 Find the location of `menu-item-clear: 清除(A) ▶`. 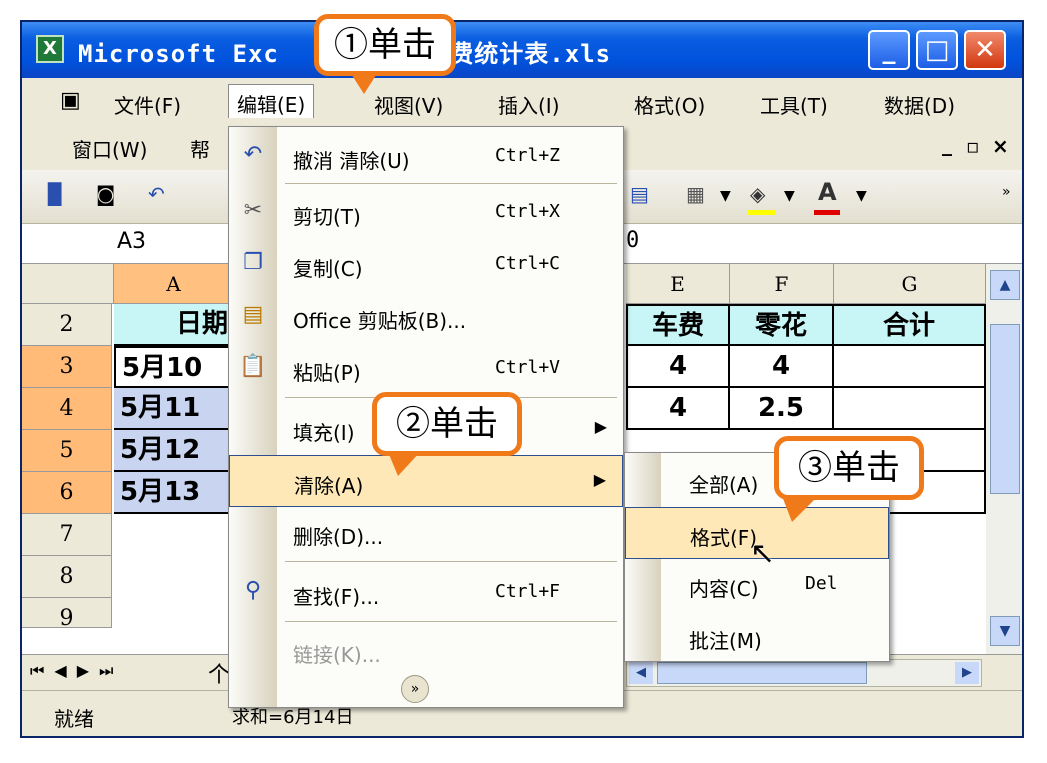

menu-item-clear: 清除(A) ▶ is located at coordinates (426, 481).